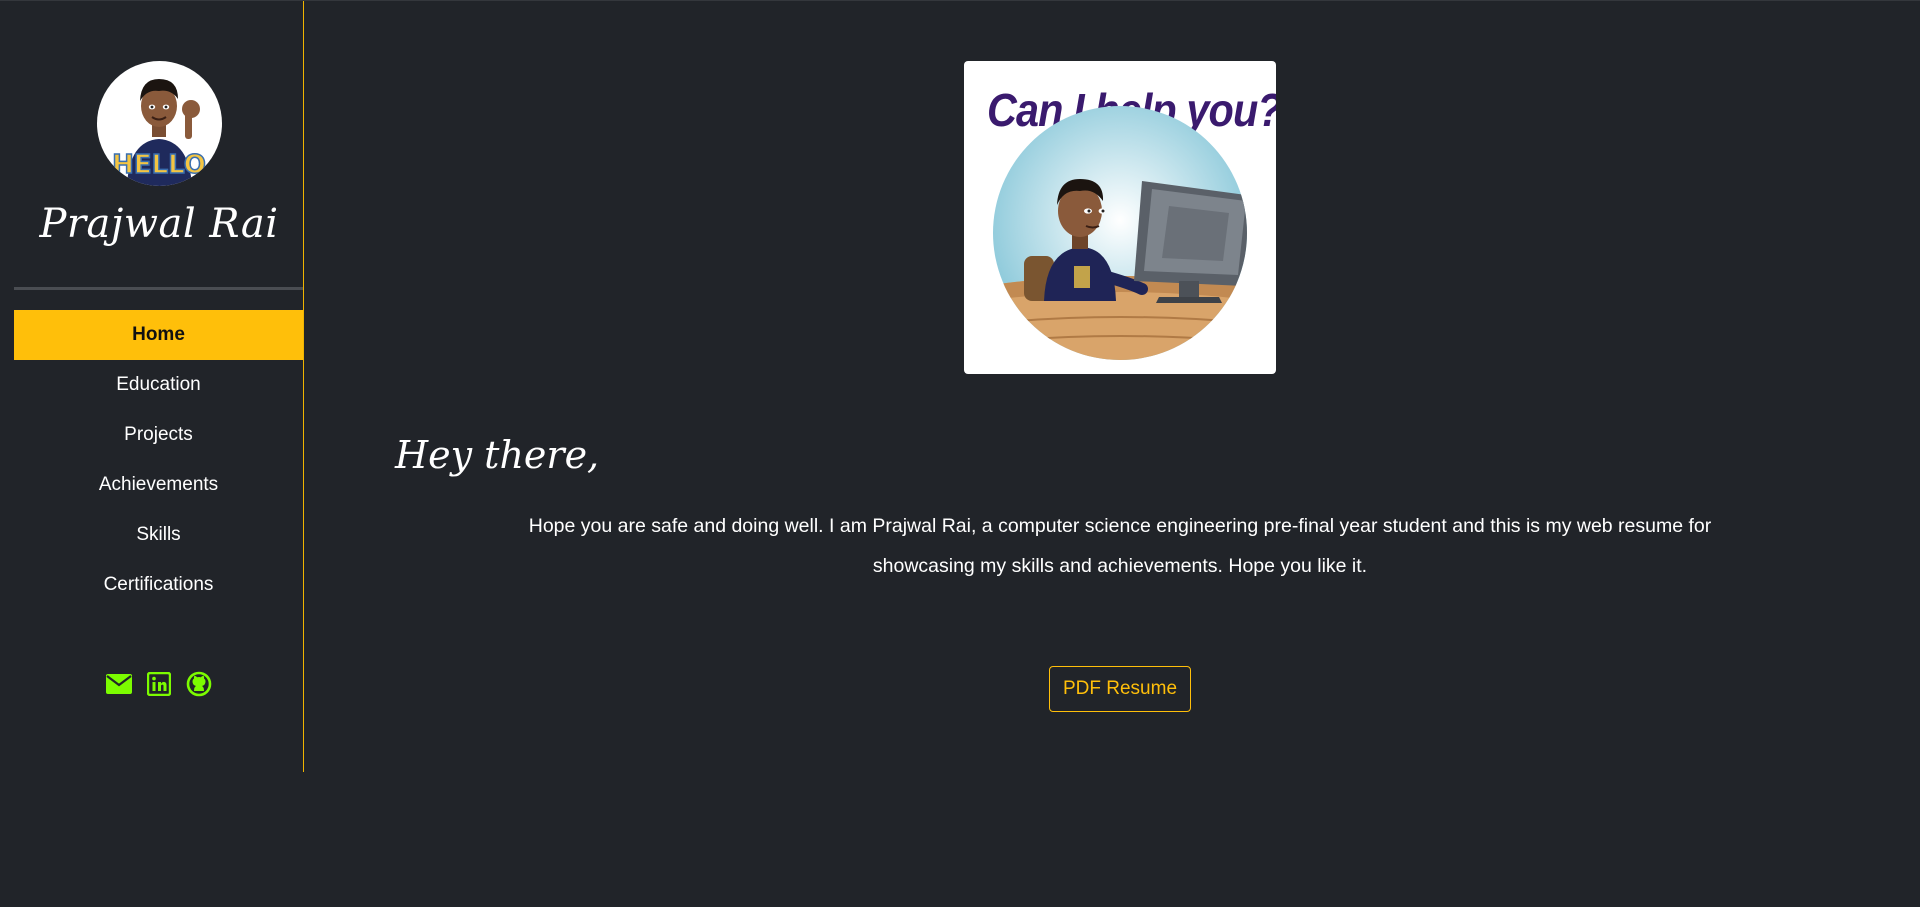 The width and height of the screenshot is (1920, 907). I want to click on greeting-heading: Hey there,, so click(497, 455).